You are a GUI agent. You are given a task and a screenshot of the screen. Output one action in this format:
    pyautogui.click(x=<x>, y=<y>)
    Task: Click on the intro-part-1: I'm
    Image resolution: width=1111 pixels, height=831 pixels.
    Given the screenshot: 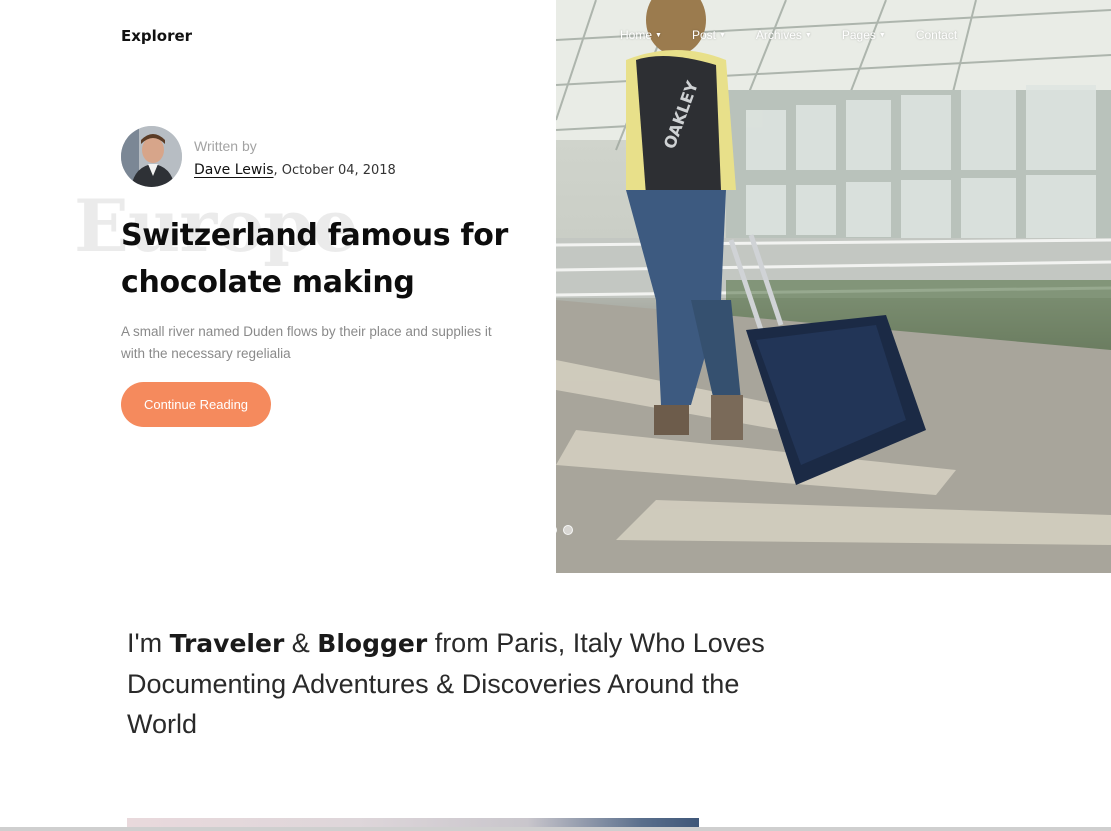 What is the action you would take?
    pyautogui.click(x=148, y=643)
    